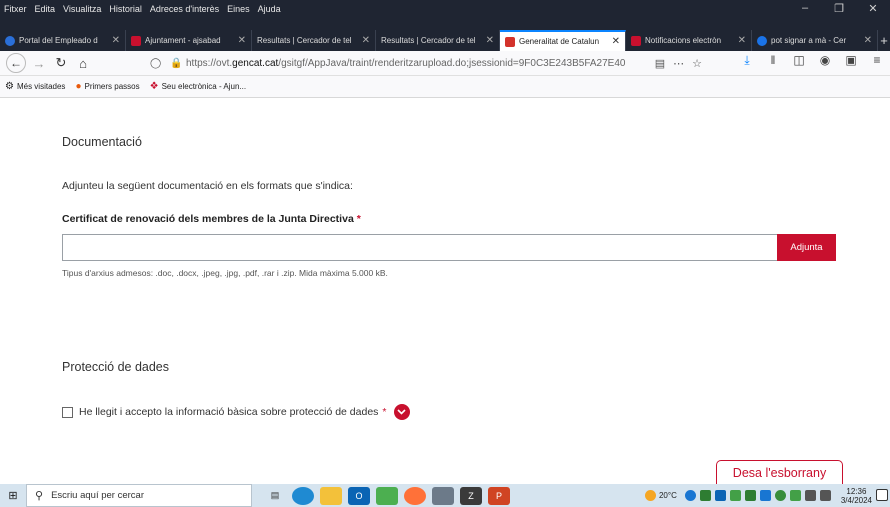 The image size is (890, 507). What do you see at coordinates (851, 60) in the screenshot?
I see `pocket-icon: ▣` at bounding box center [851, 60].